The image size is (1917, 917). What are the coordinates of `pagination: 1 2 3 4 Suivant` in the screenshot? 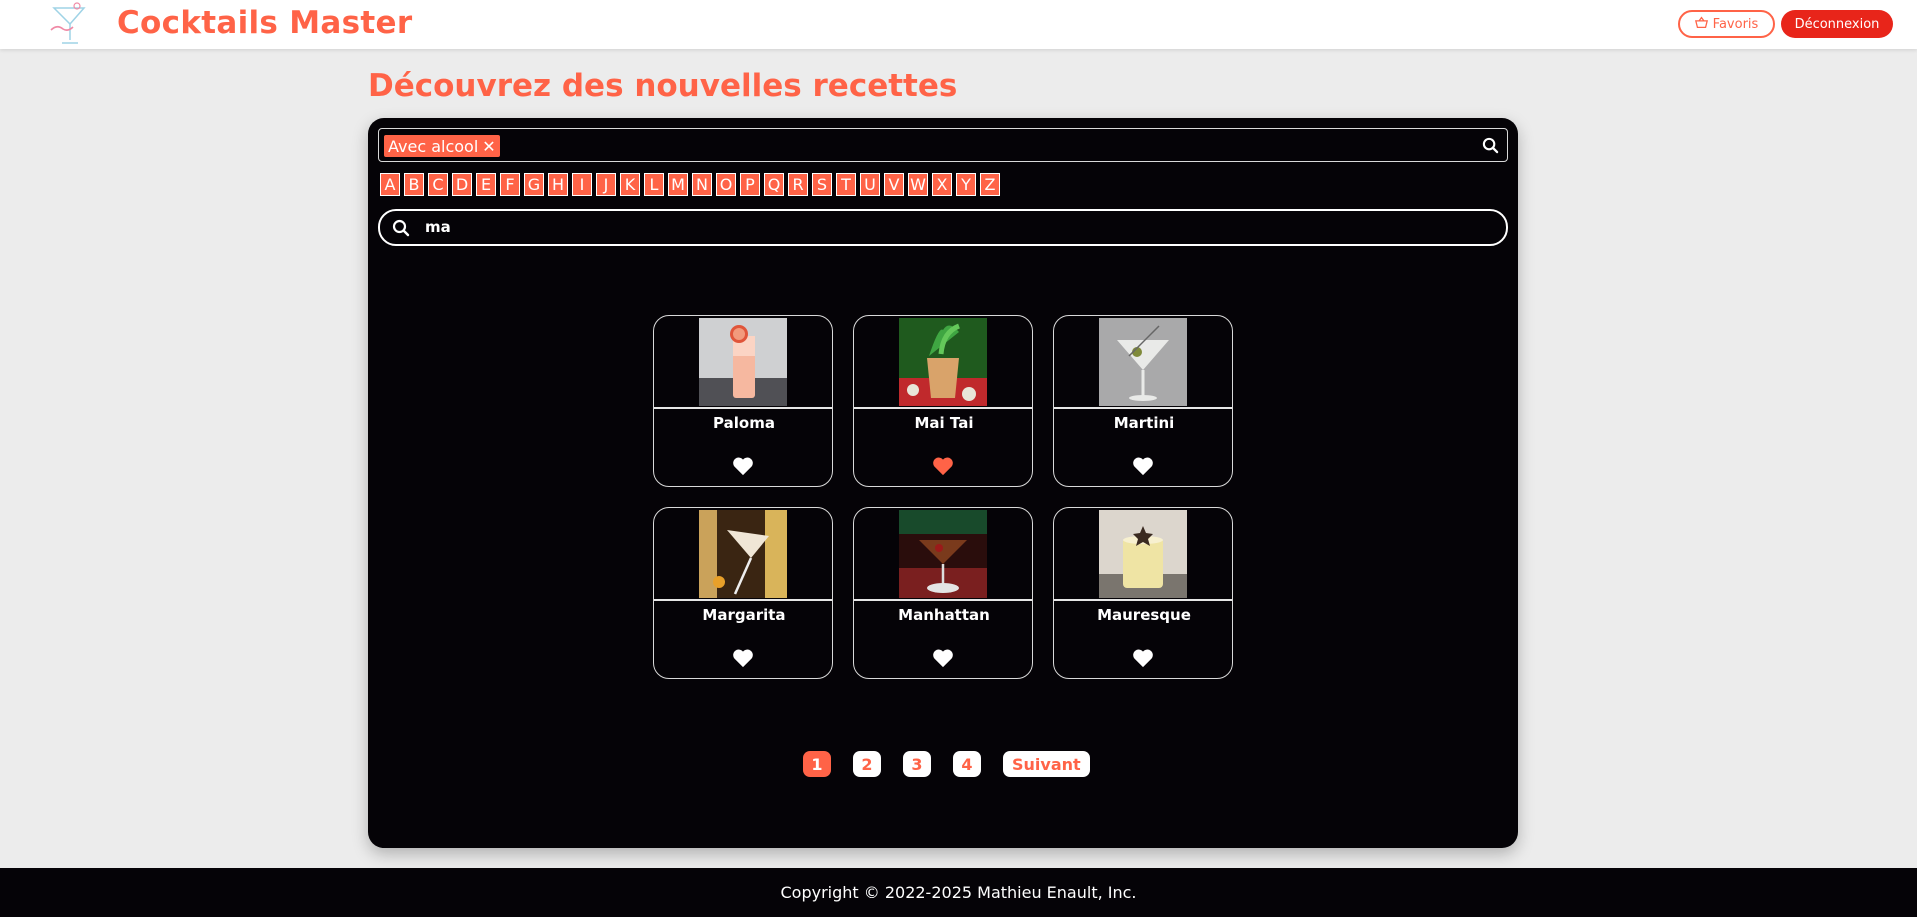 It's located at (957, 764).